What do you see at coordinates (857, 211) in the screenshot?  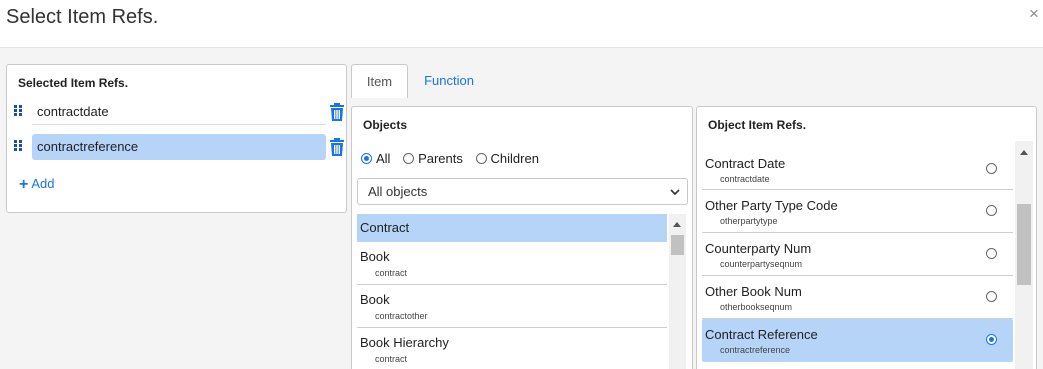 I see `list-item: Other Party Type Code otherpartytype` at bounding box center [857, 211].